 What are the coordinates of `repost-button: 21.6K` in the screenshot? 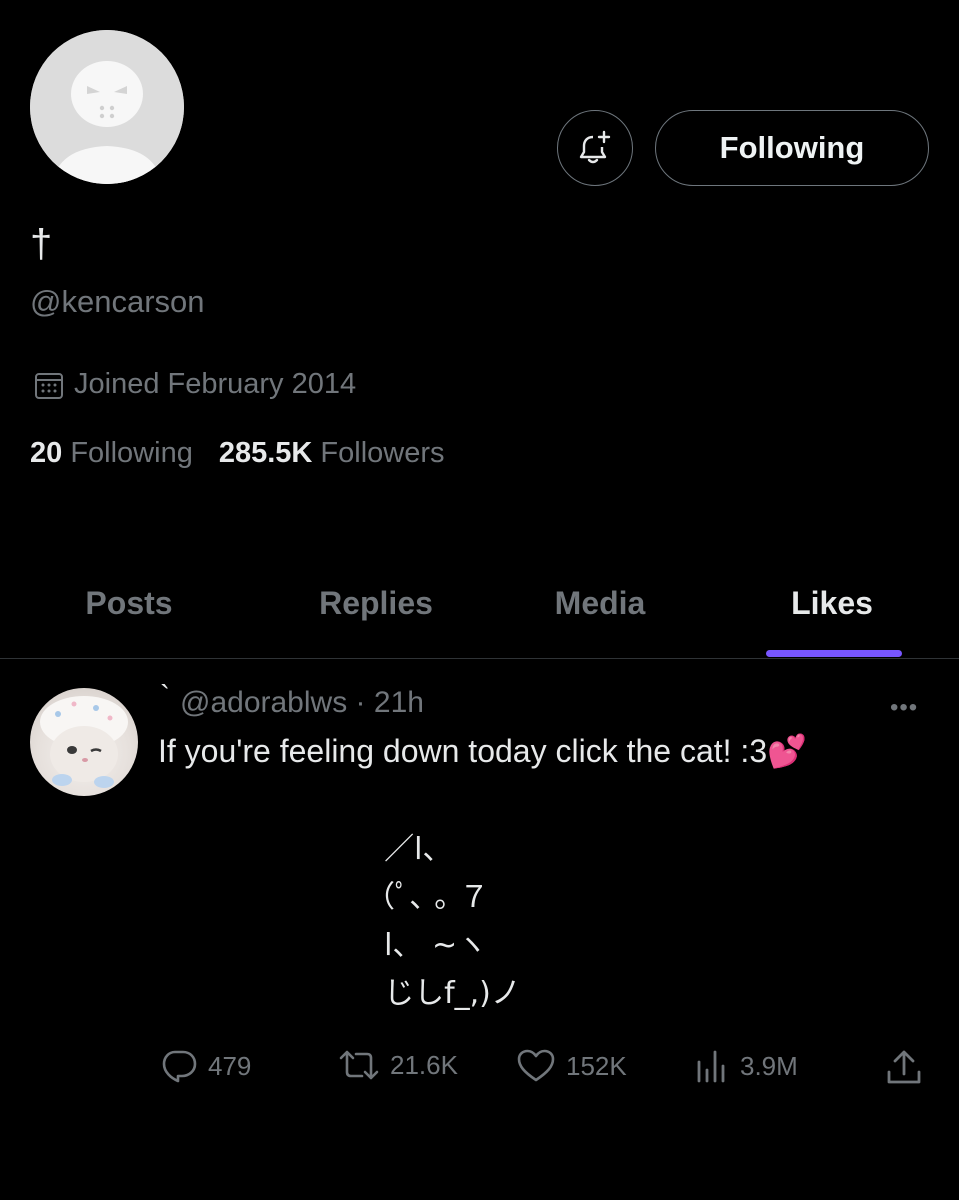 It's located at (398, 1065).